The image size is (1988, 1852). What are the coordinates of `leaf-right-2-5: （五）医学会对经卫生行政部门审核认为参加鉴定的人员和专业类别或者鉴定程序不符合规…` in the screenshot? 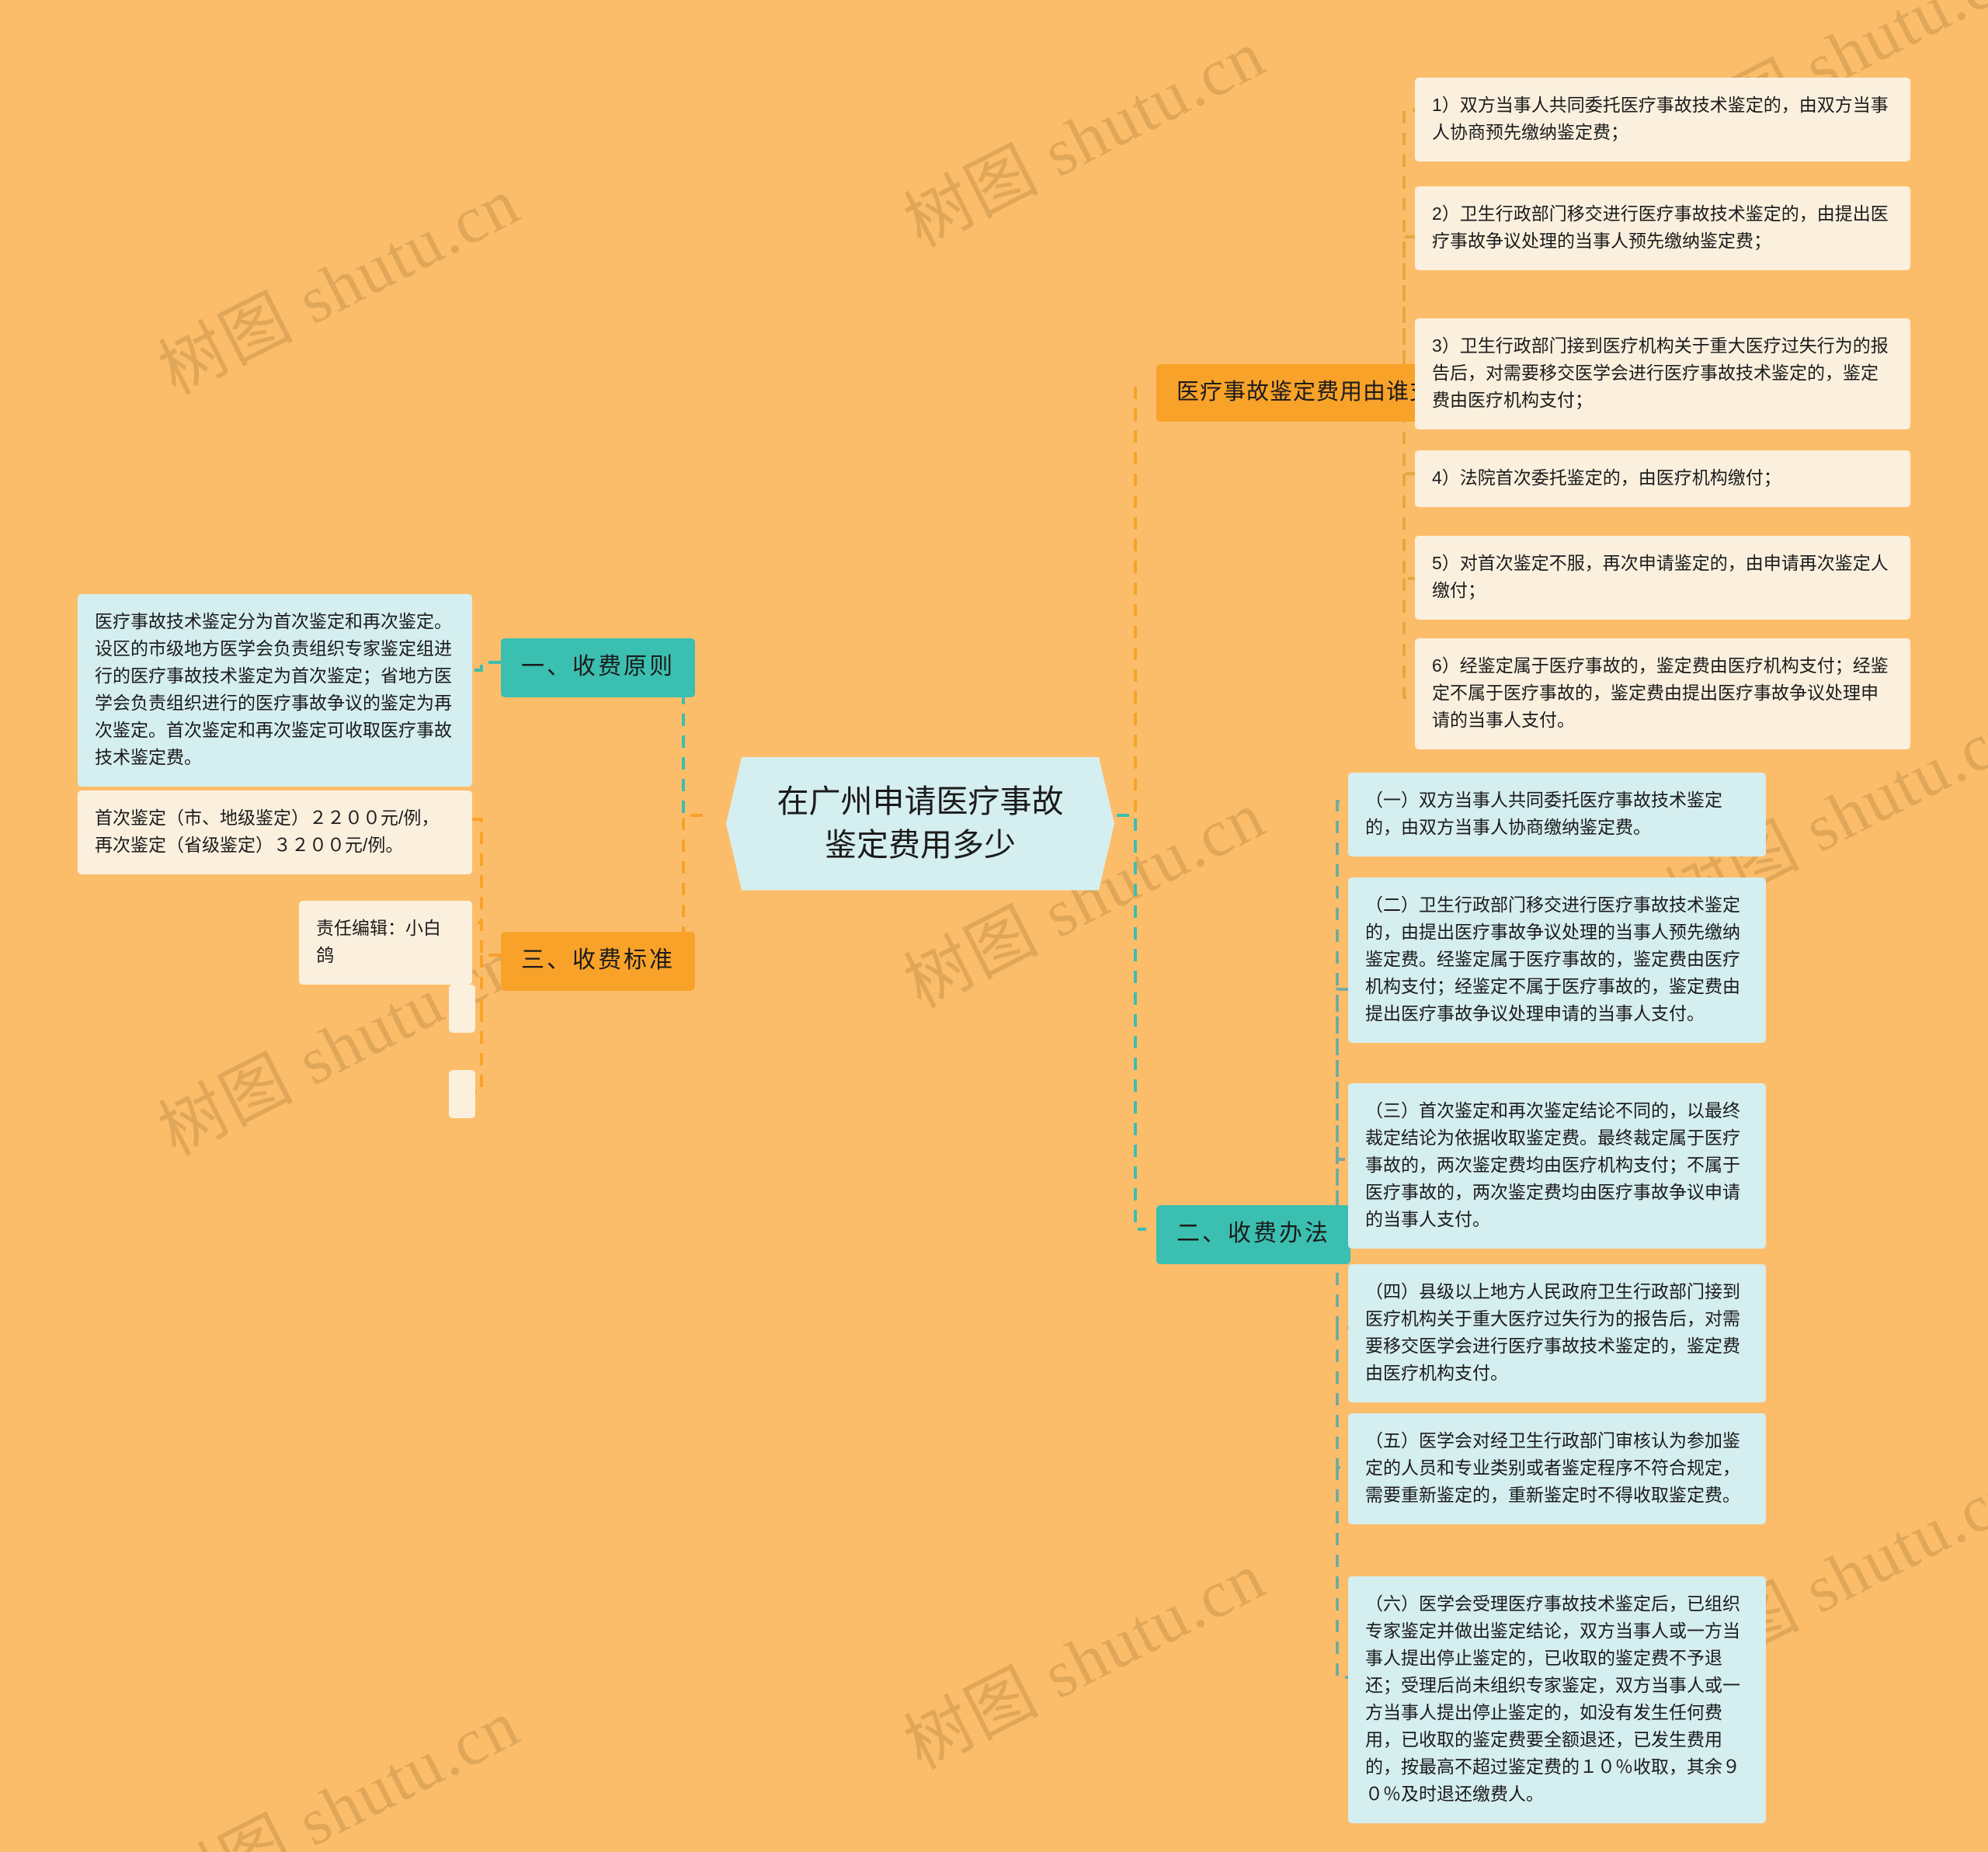 It's located at (1557, 1468).